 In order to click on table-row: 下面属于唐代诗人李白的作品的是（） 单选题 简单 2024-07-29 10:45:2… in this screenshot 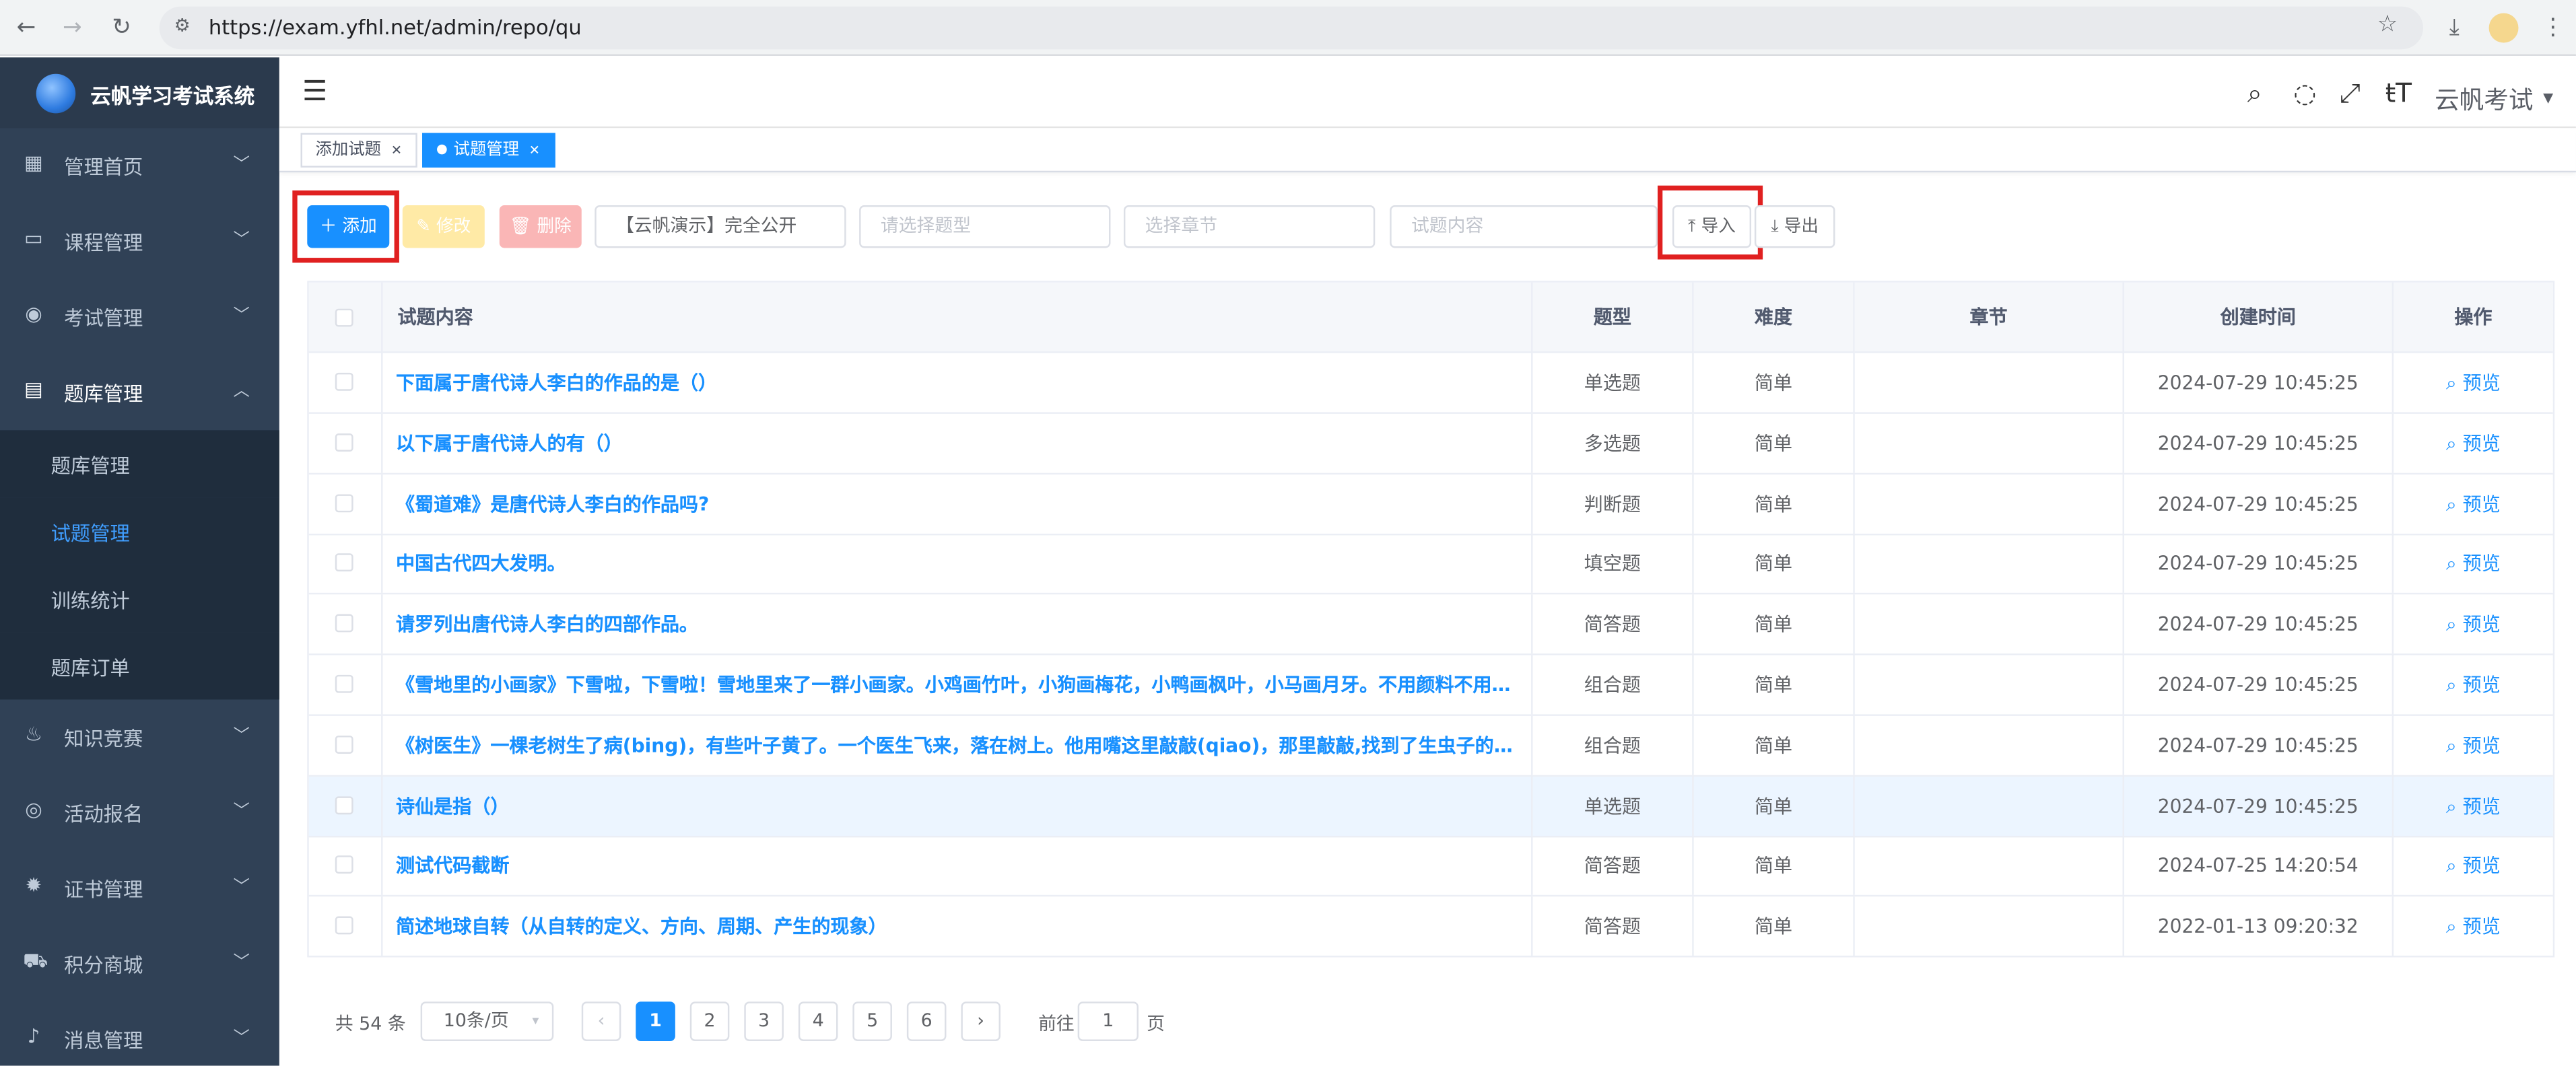, I will do `click(1430, 384)`.